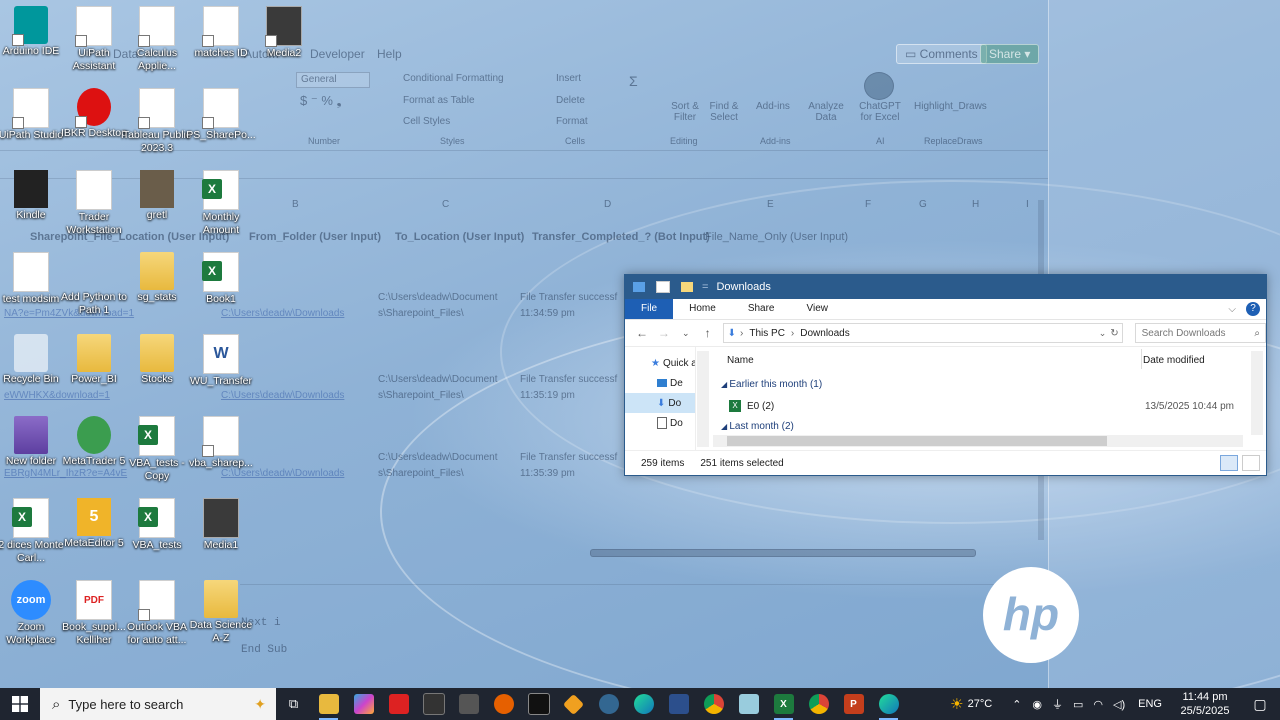 The height and width of the screenshot is (720, 1280). Describe the element at coordinates (94, 360) in the screenshot. I see `desktop-icon-item: Power_BI` at that location.